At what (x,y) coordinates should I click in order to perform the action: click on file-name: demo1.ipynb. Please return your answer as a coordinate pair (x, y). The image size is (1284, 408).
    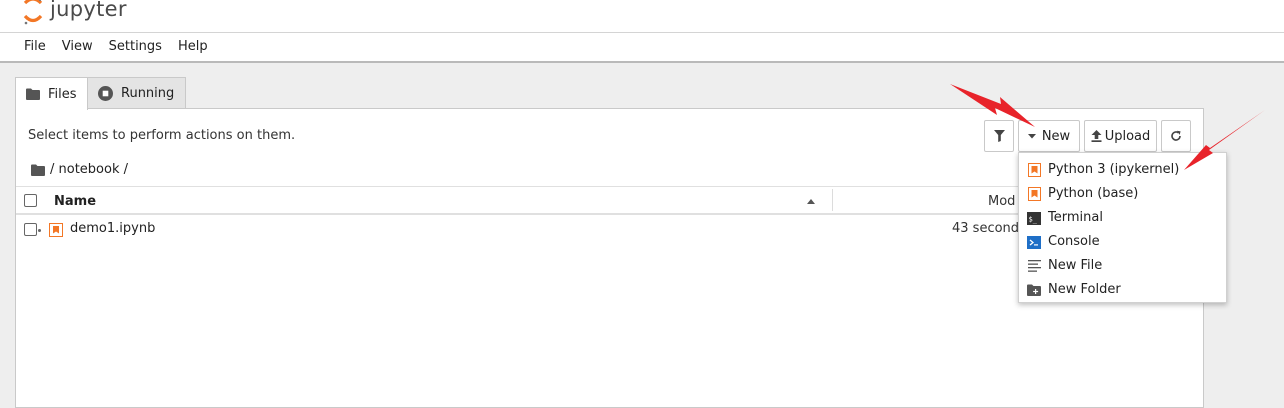
    Looking at the image, I should click on (112, 228).